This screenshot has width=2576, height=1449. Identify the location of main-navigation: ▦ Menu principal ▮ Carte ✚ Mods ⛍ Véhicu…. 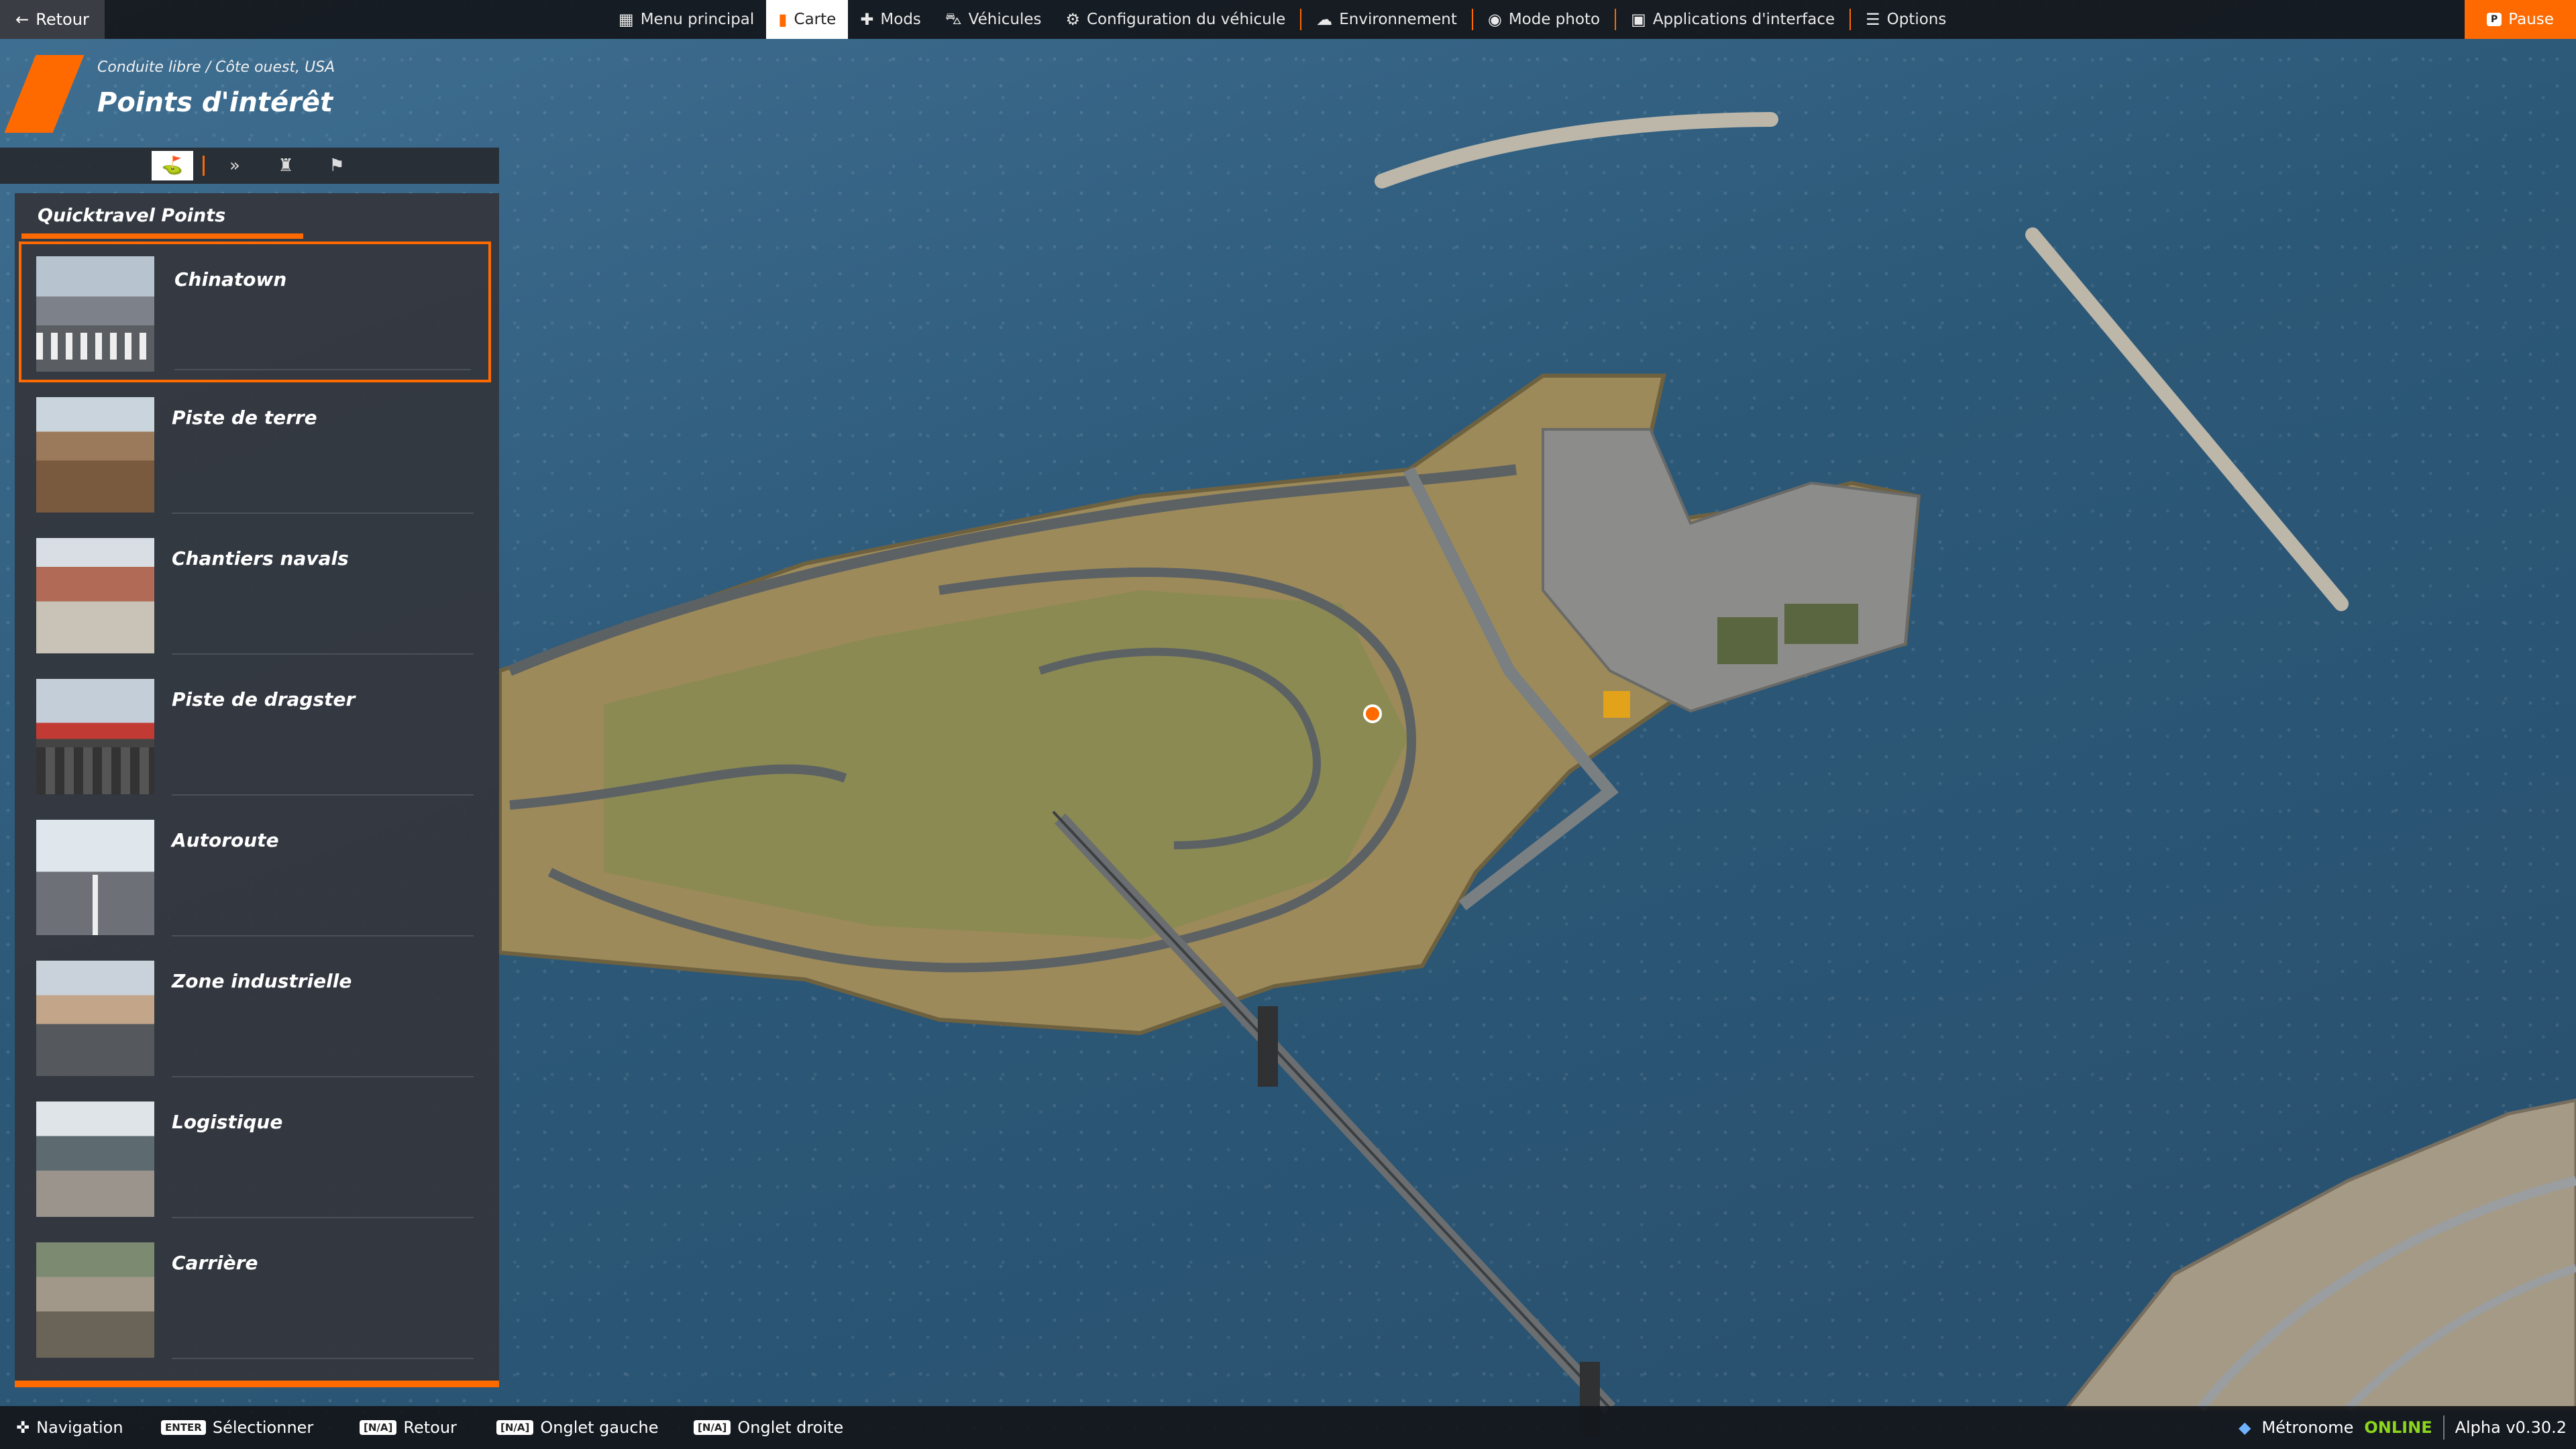
(1282, 19).